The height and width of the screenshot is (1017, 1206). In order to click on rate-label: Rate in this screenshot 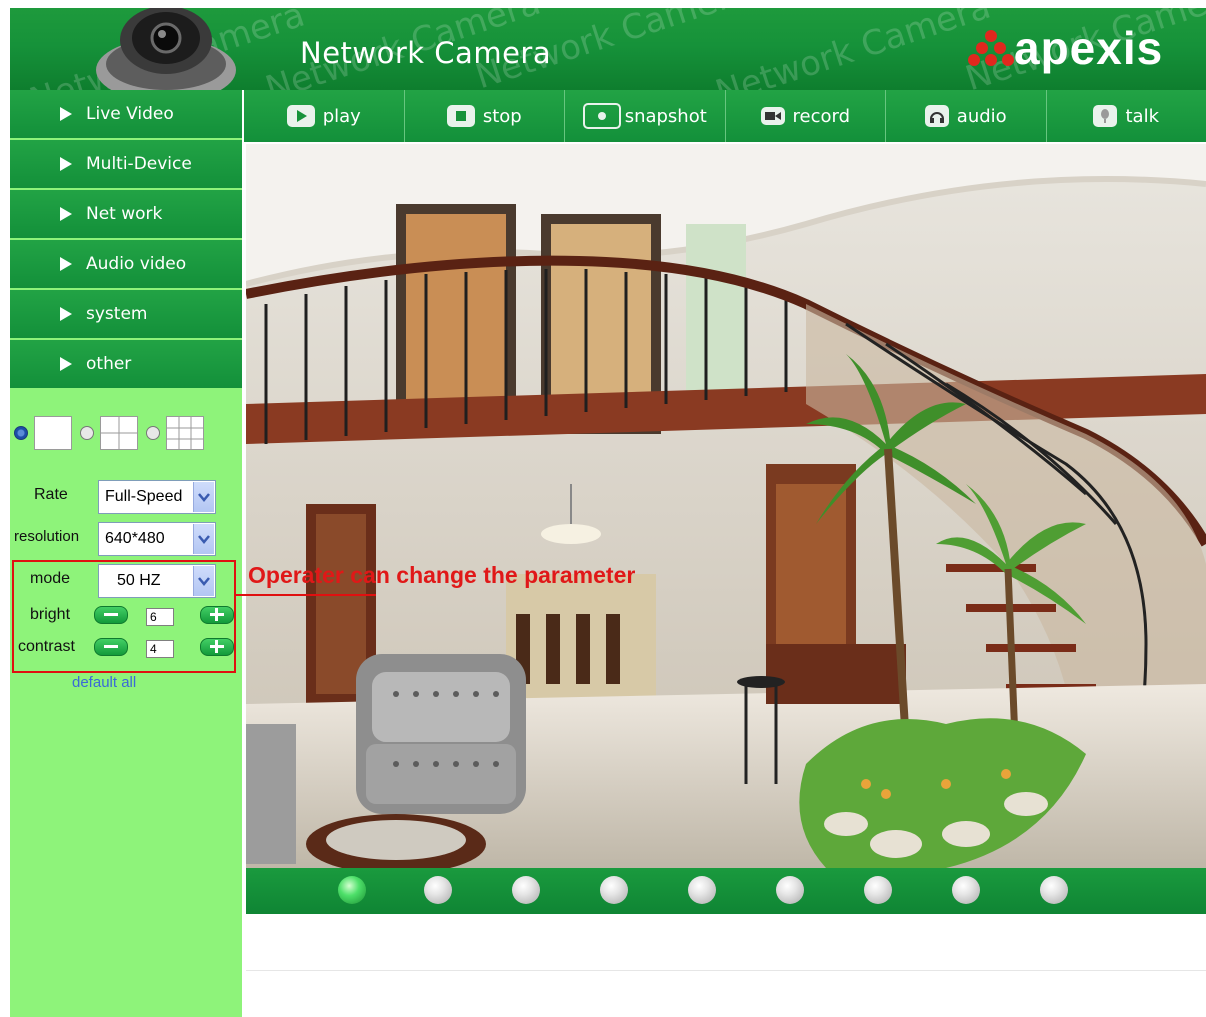, I will do `click(51, 494)`.